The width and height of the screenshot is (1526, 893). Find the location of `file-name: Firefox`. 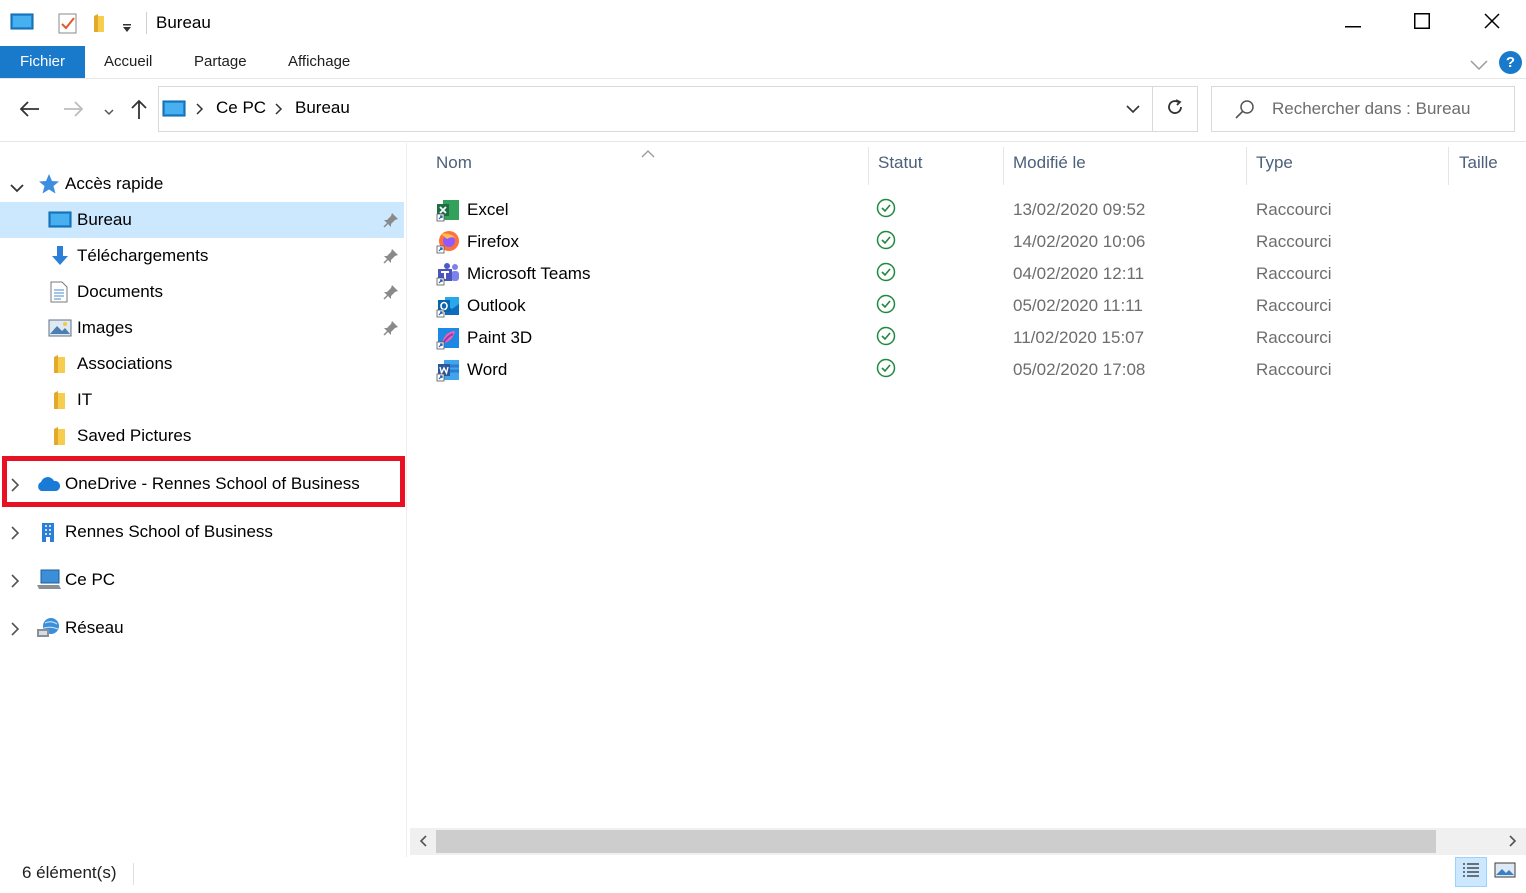

file-name: Firefox is located at coordinates (493, 241).